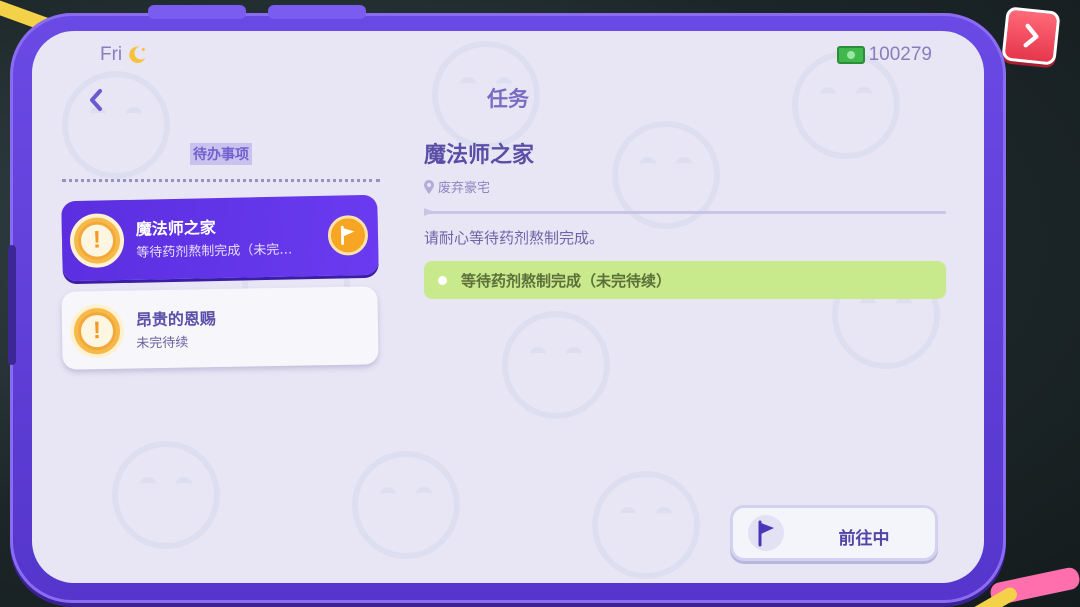  What do you see at coordinates (1034, 586) in the screenshot?
I see `bg-stripe-pink` at bounding box center [1034, 586].